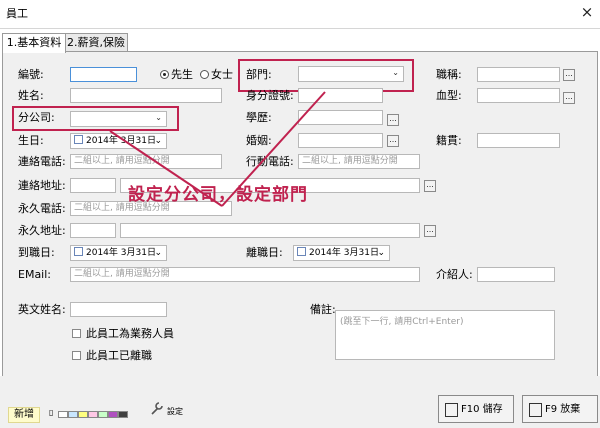 This screenshot has width=600, height=428. I want to click on settings-label: 設定, so click(175, 412).